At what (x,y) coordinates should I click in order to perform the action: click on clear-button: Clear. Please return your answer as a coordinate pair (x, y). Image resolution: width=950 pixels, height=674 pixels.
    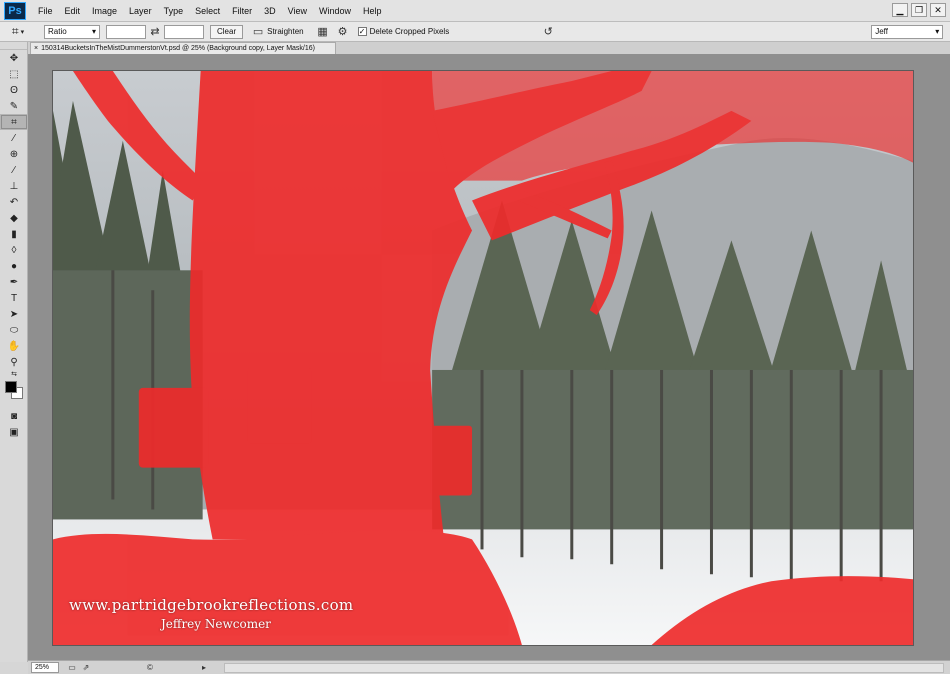
    Looking at the image, I should click on (227, 31).